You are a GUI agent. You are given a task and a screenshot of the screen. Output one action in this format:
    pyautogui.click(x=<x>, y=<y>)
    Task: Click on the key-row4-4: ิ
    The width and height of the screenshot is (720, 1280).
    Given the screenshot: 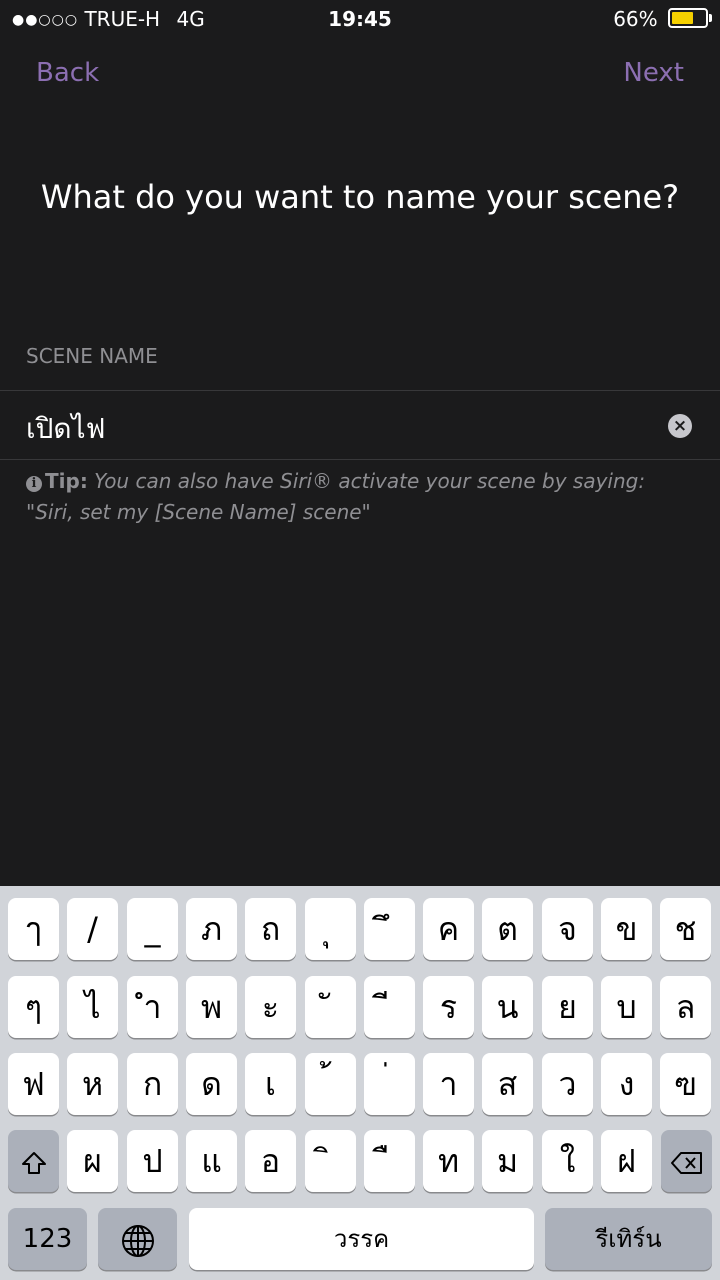 What is the action you would take?
    pyautogui.click(x=330, y=1161)
    